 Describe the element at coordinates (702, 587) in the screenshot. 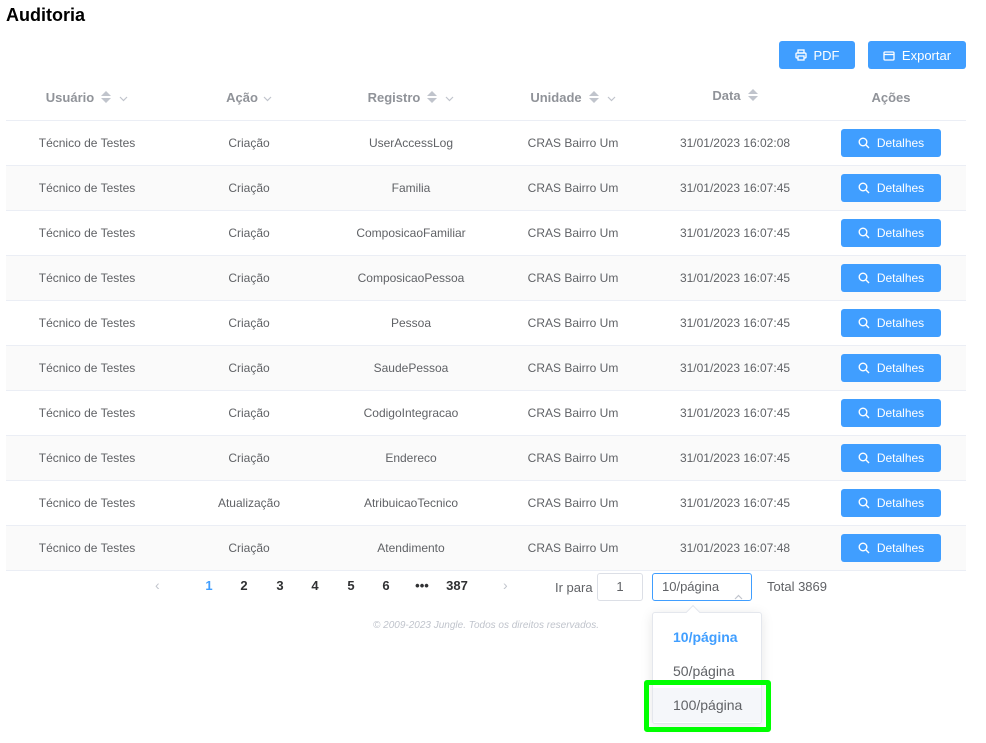

I see `page-size-select: 10/página` at that location.